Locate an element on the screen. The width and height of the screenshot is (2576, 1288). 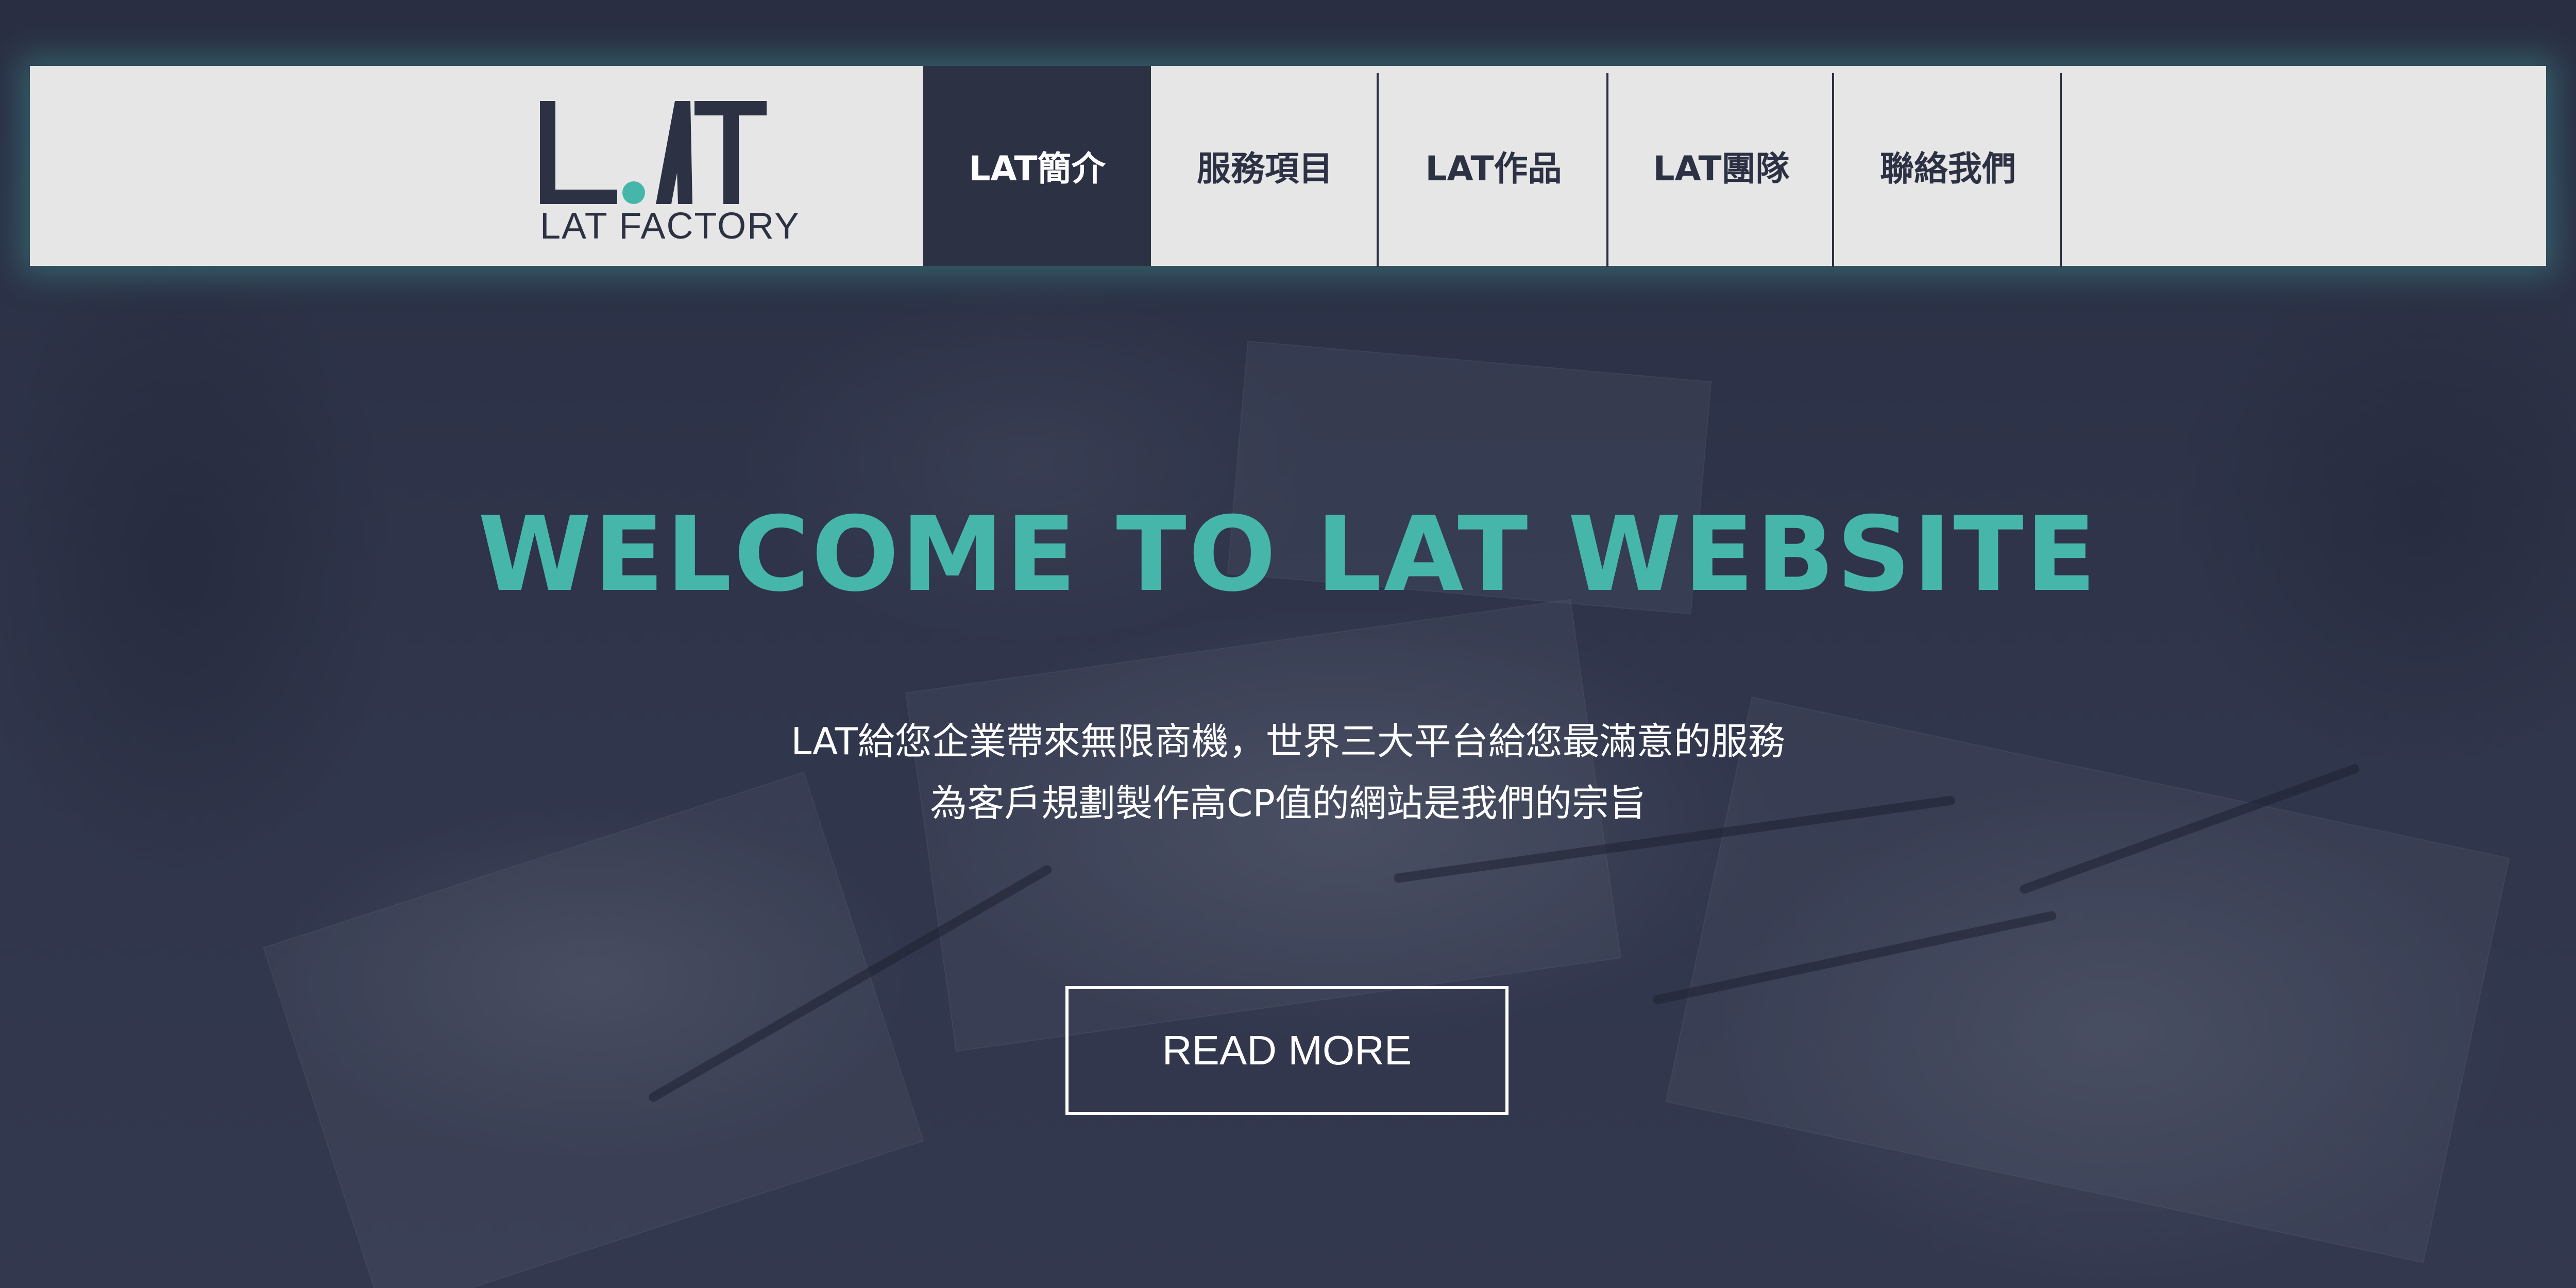
nav-item-label: LAT團隊 is located at coordinates (1721, 169).